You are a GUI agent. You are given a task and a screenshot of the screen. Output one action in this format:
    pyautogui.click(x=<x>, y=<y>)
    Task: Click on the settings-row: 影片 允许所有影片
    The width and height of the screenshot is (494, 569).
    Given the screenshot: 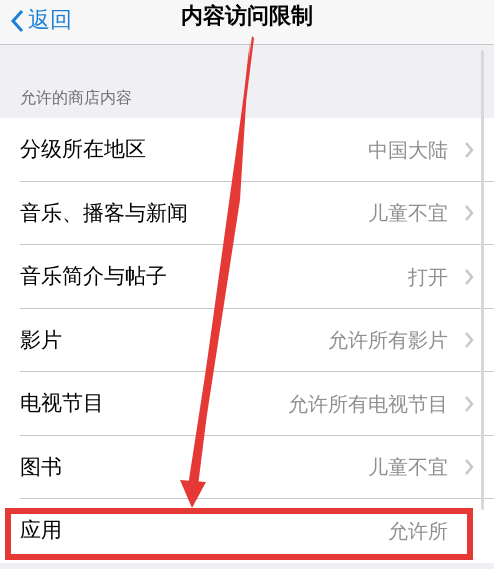 What is the action you would take?
    pyautogui.click(x=247, y=340)
    